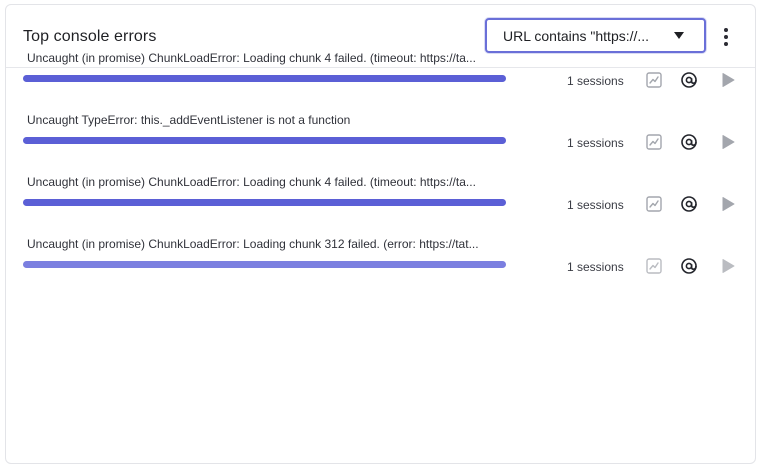  What do you see at coordinates (726, 37) in the screenshot?
I see `more-options-button` at bounding box center [726, 37].